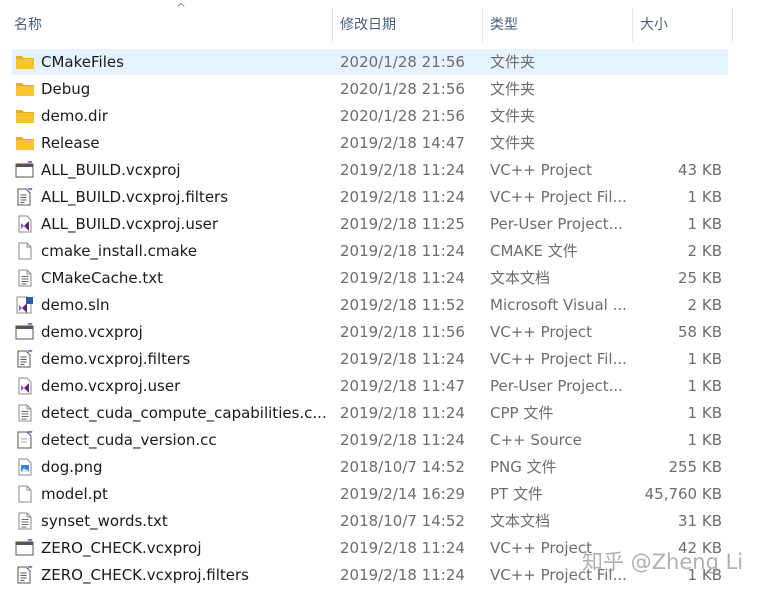 The image size is (764, 597). What do you see at coordinates (102, 278) in the screenshot?
I see `file-name: CMakeCache.txt` at bounding box center [102, 278].